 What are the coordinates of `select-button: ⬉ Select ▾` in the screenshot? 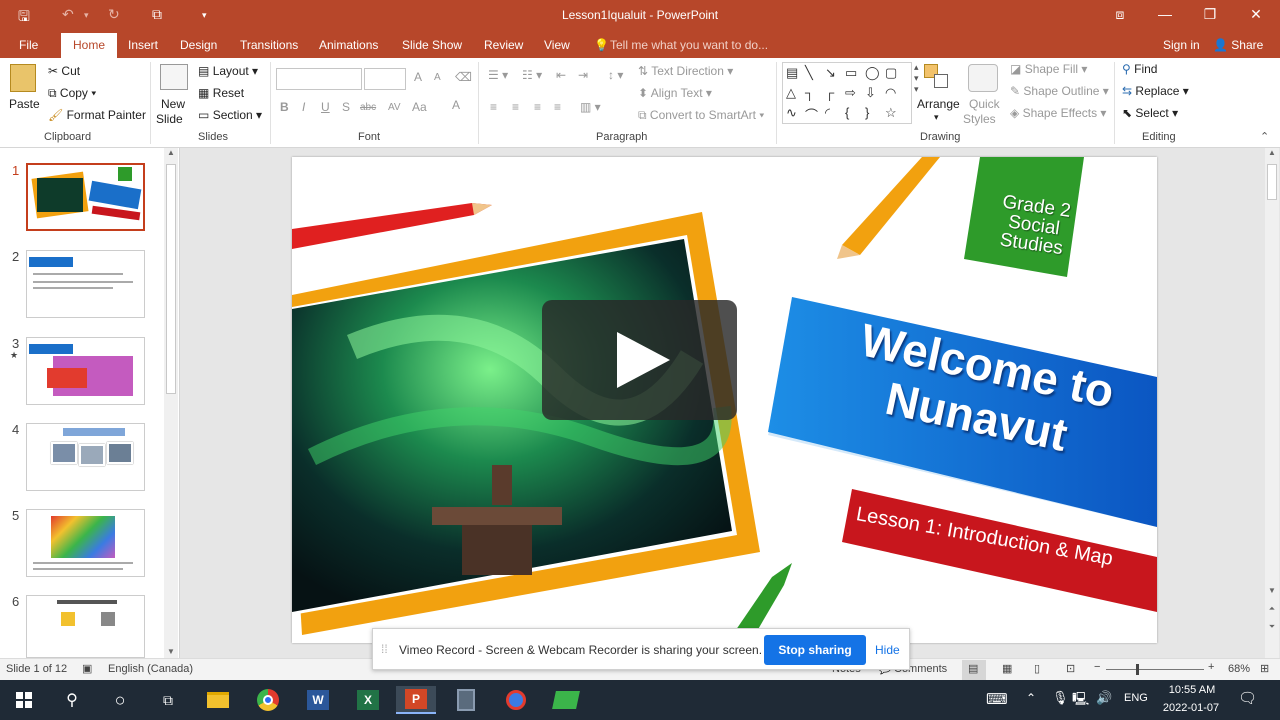 It's located at (1150, 113).